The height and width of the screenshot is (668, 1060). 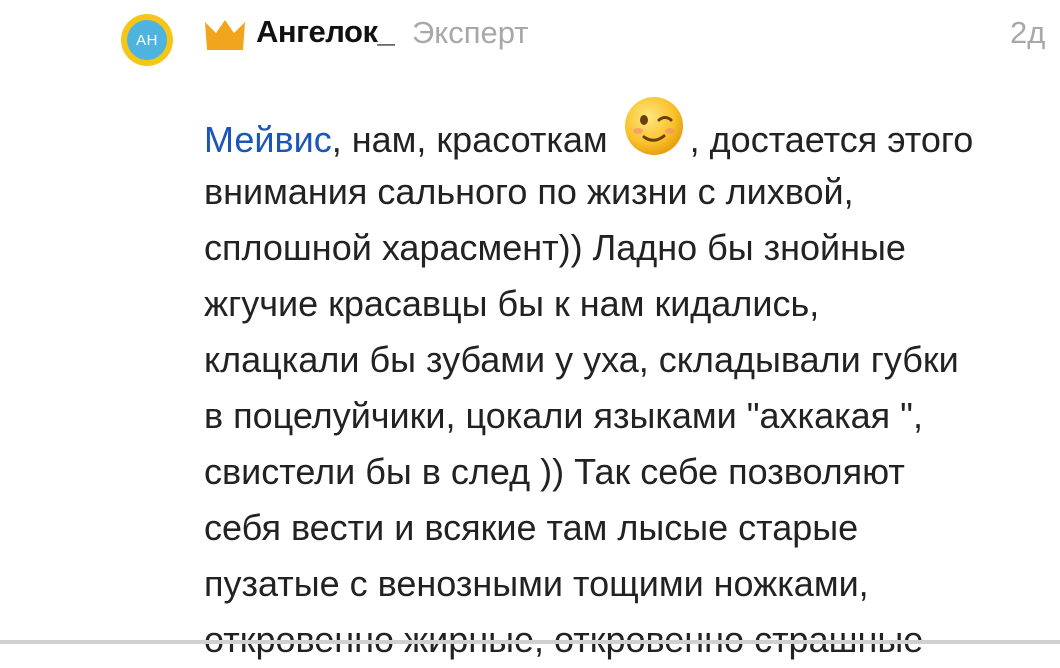 What do you see at coordinates (474, 139) in the screenshot?
I see `comment-text-segment: , нам, красоткам` at bounding box center [474, 139].